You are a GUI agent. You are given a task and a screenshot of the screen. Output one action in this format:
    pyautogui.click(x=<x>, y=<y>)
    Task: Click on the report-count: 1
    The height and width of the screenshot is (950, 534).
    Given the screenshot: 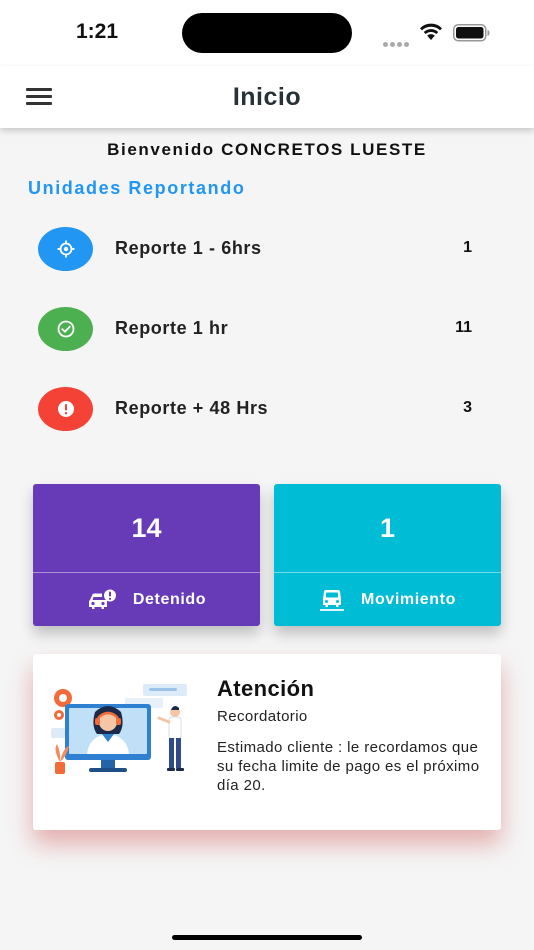 What is the action you would take?
    pyautogui.click(x=467, y=247)
    